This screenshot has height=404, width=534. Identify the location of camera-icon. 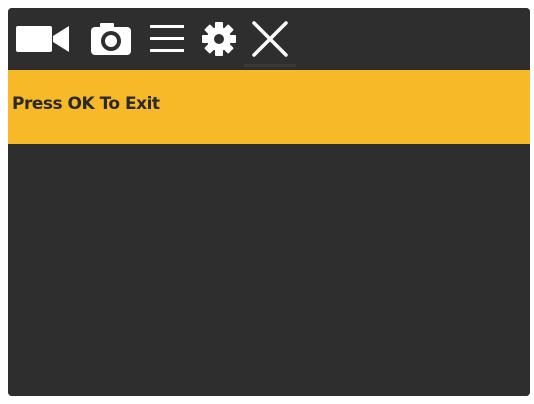
(111, 39).